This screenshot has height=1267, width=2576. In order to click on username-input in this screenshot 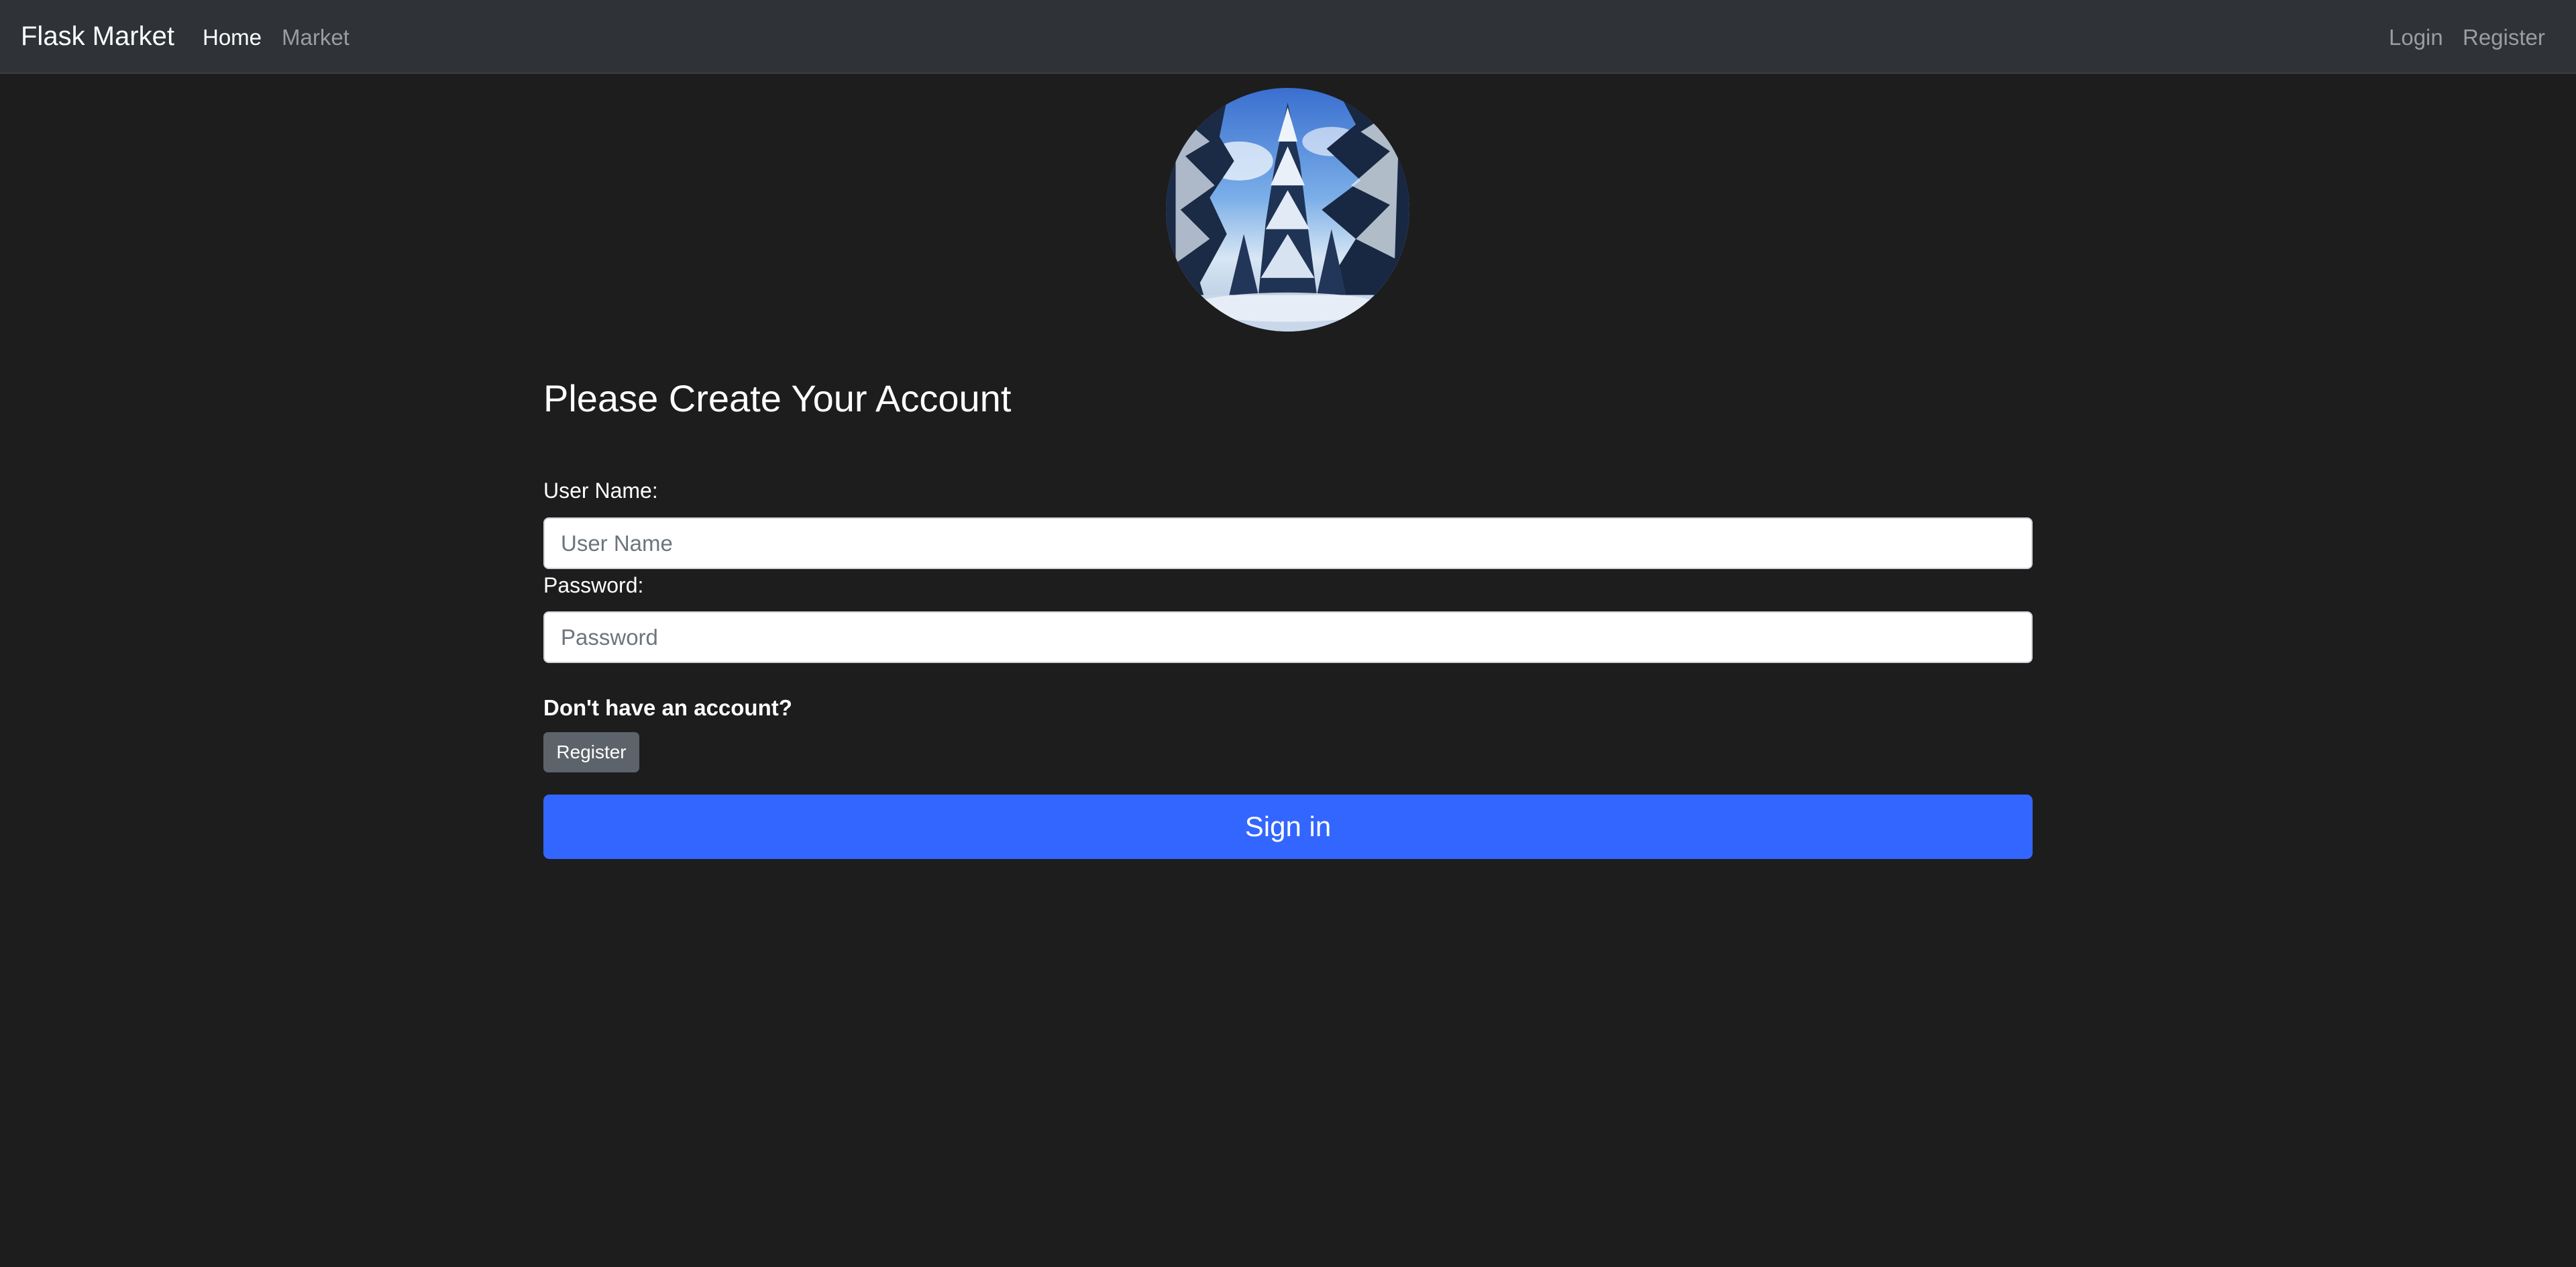, I will do `click(1288, 543)`.